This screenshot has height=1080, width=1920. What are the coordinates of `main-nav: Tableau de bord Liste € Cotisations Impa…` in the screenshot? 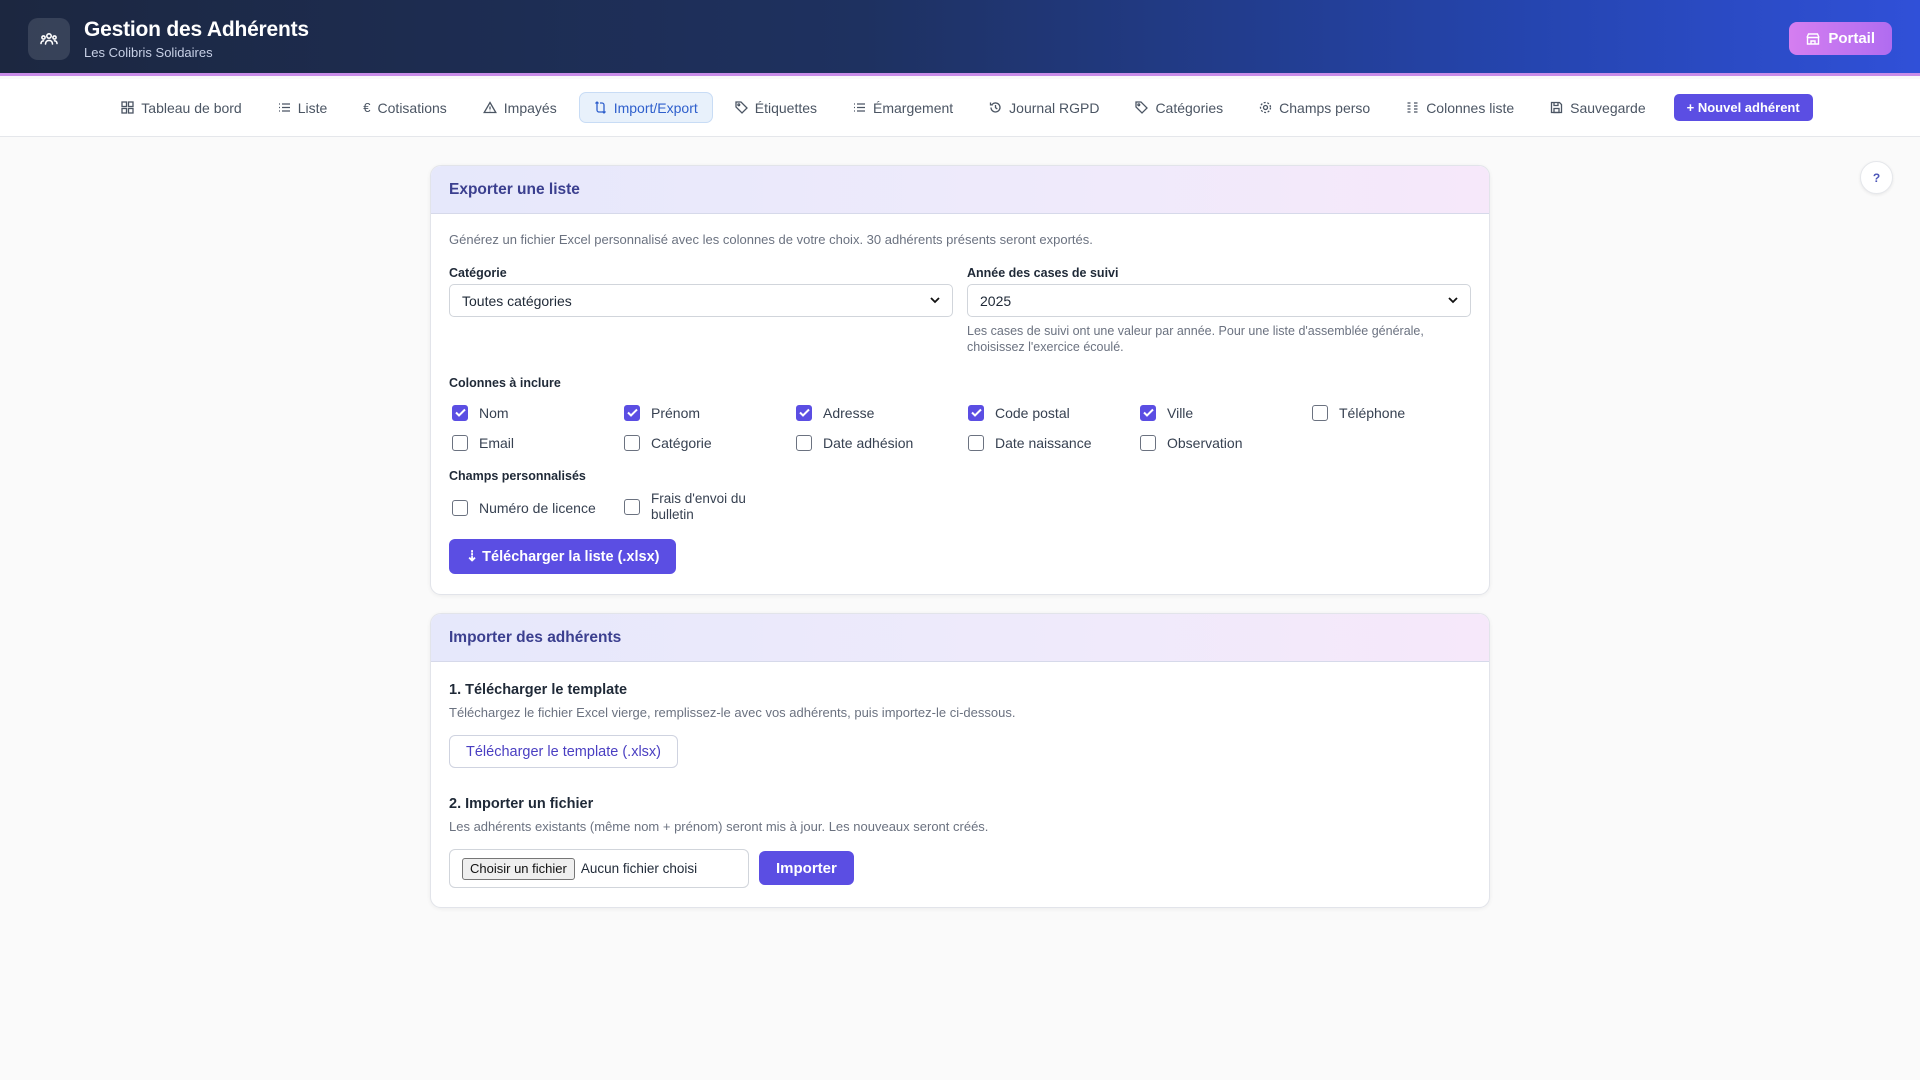 It's located at (960, 108).